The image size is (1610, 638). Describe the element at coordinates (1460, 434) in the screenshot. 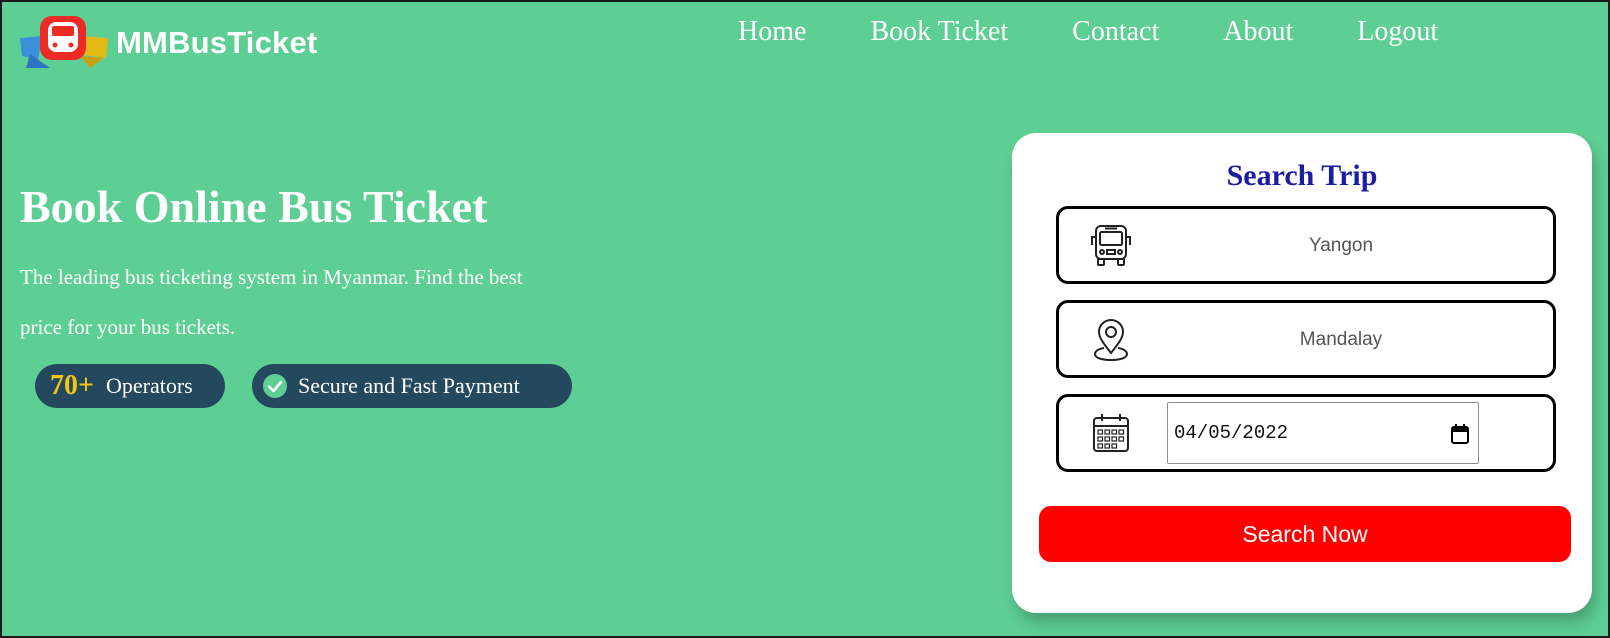

I see `calendar-picker-icon` at that location.